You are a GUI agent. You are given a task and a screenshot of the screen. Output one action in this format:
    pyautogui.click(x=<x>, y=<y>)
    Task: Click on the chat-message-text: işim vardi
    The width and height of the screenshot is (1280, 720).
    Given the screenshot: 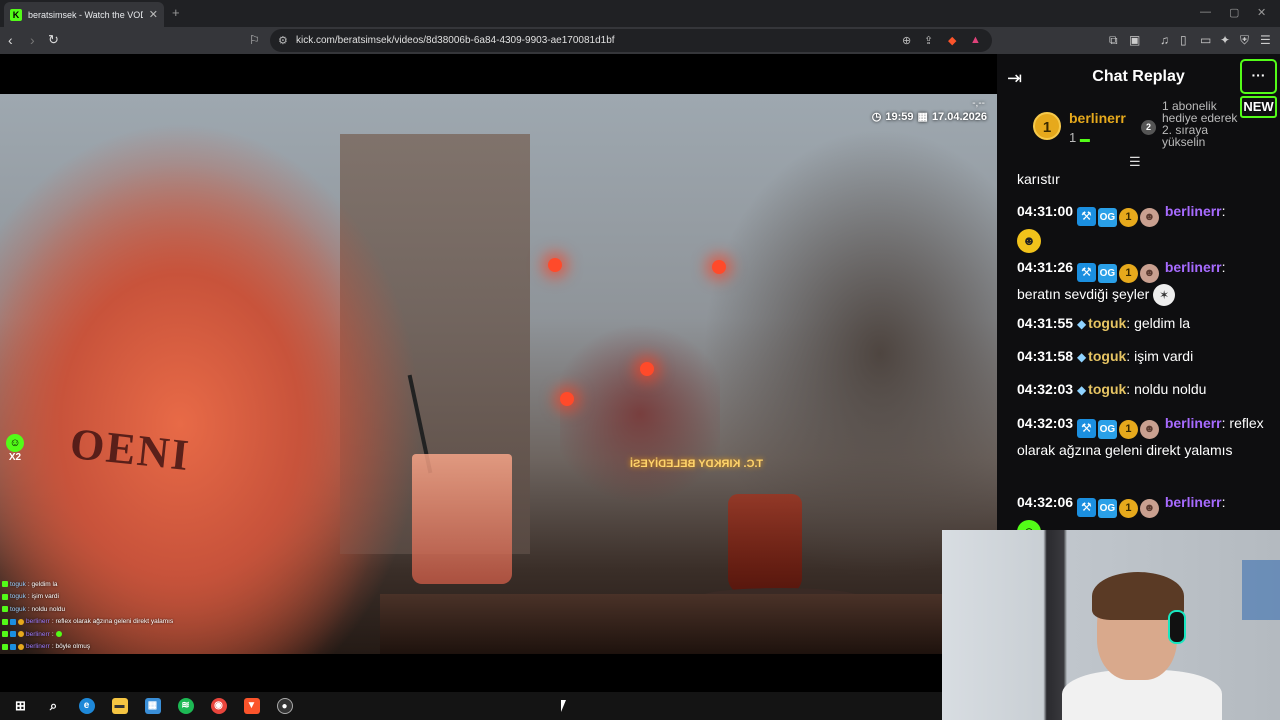 What is the action you would take?
    pyautogui.click(x=1164, y=356)
    